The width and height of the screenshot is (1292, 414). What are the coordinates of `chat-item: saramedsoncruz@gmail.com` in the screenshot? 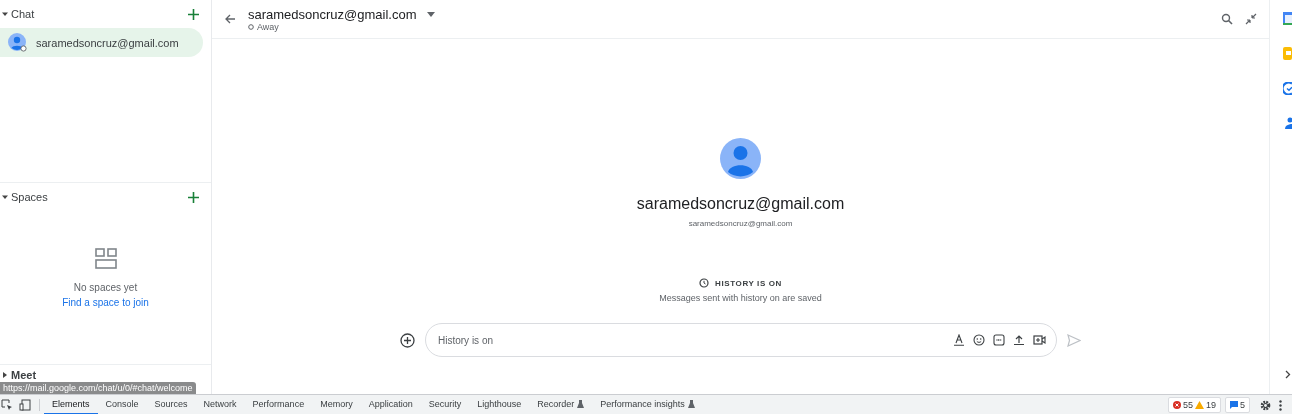 It's located at (101, 42).